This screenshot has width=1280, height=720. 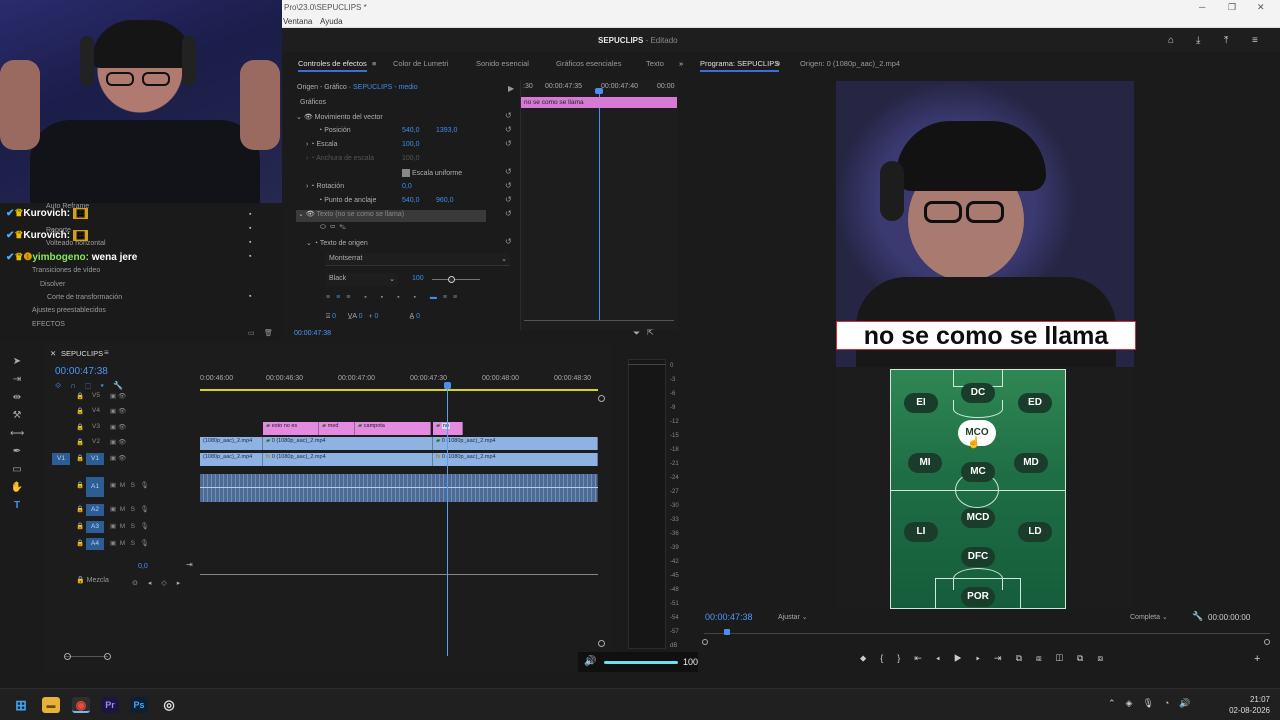 What do you see at coordinates (1174, 40) in the screenshot?
I see `workspace-icon: ⌂` at bounding box center [1174, 40].